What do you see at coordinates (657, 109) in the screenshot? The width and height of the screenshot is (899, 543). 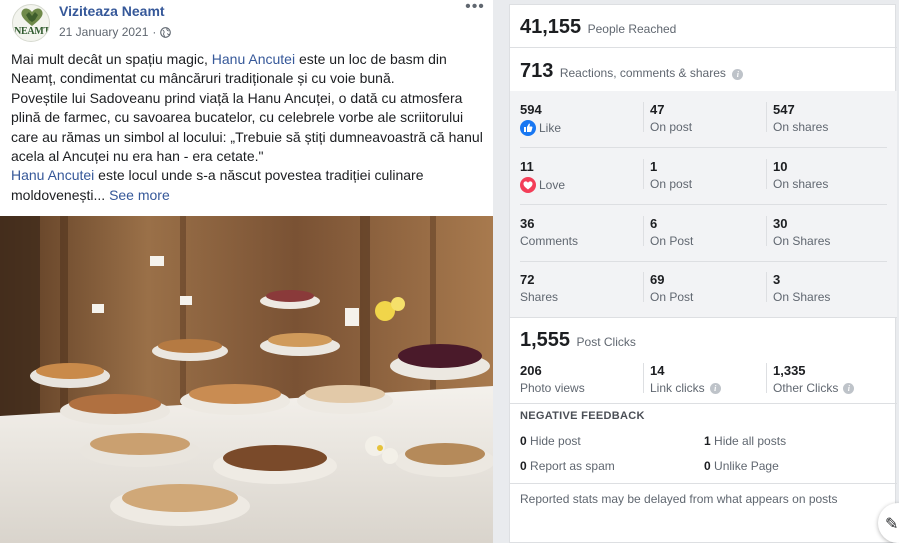 I see `likes-on-post: 47` at bounding box center [657, 109].